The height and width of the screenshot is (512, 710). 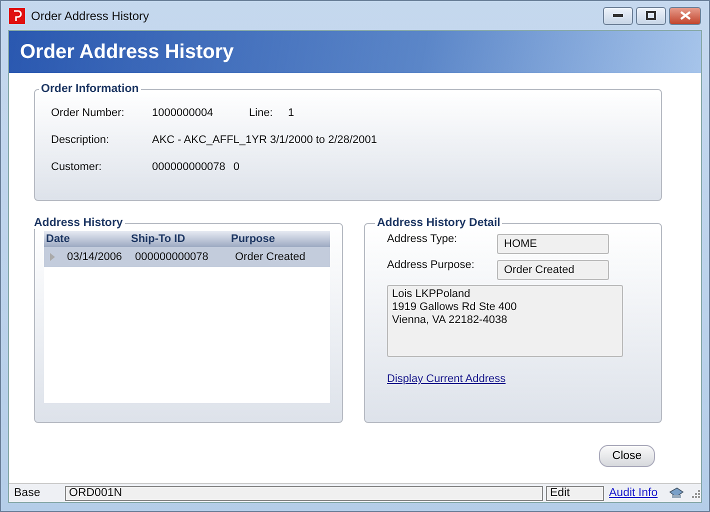 I want to click on close-window-button, so click(x=685, y=15).